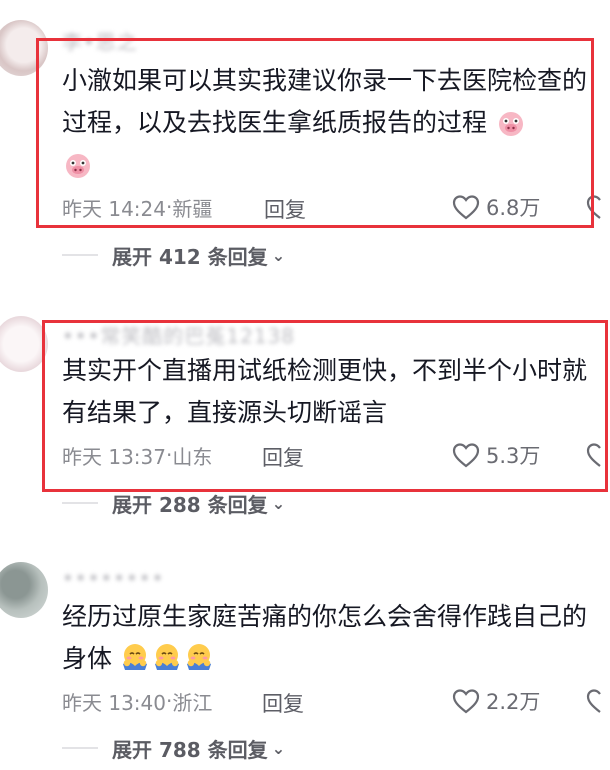  I want to click on like-count: 2.2万, so click(513, 702).